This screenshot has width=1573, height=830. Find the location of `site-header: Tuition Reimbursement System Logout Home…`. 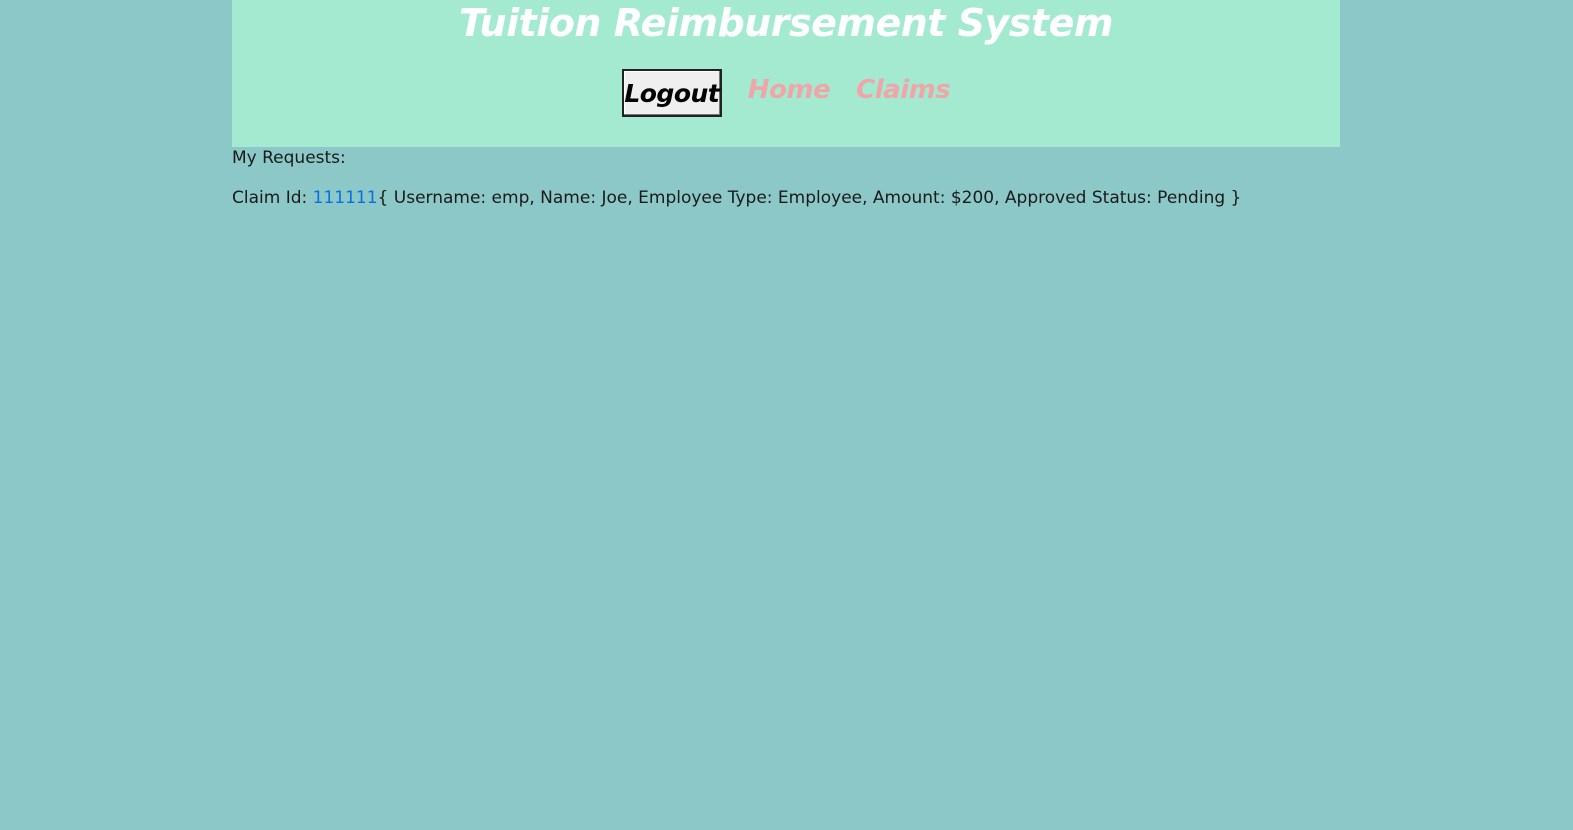

site-header: Tuition Reimbursement System Logout Home… is located at coordinates (786, 73).